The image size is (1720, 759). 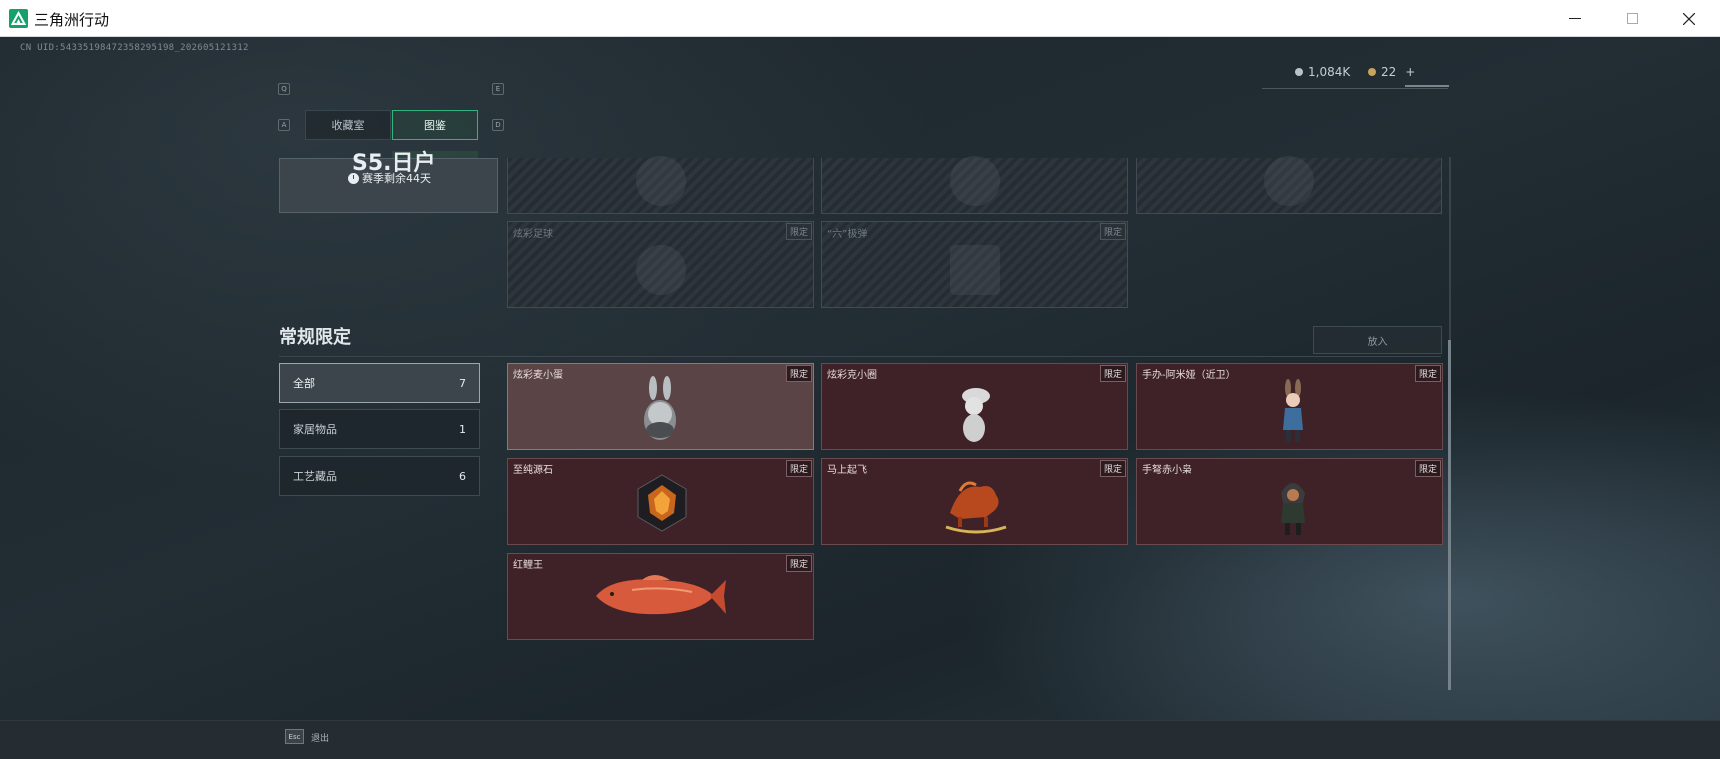 What do you see at coordinates (528, 565) in the screenshot?
I see `item-name: 红鲤王` at bounding box center [528, 565].